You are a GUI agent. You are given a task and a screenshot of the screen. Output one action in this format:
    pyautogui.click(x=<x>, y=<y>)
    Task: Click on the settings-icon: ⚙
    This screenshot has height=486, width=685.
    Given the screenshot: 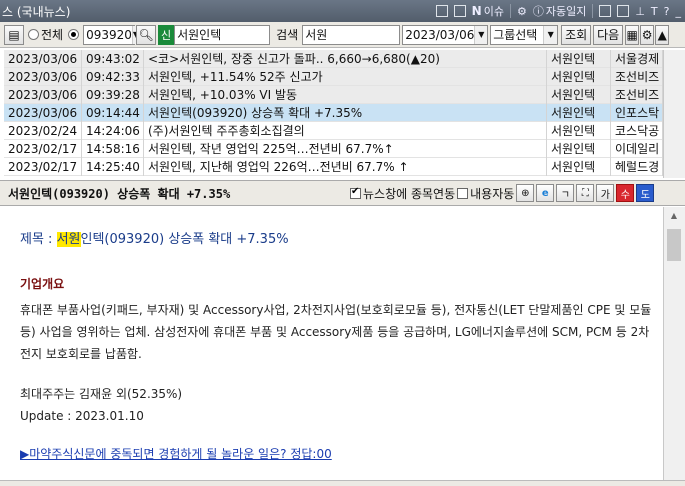 What is the action you would take?
    pyautogui.click(x=647, y=34)
    